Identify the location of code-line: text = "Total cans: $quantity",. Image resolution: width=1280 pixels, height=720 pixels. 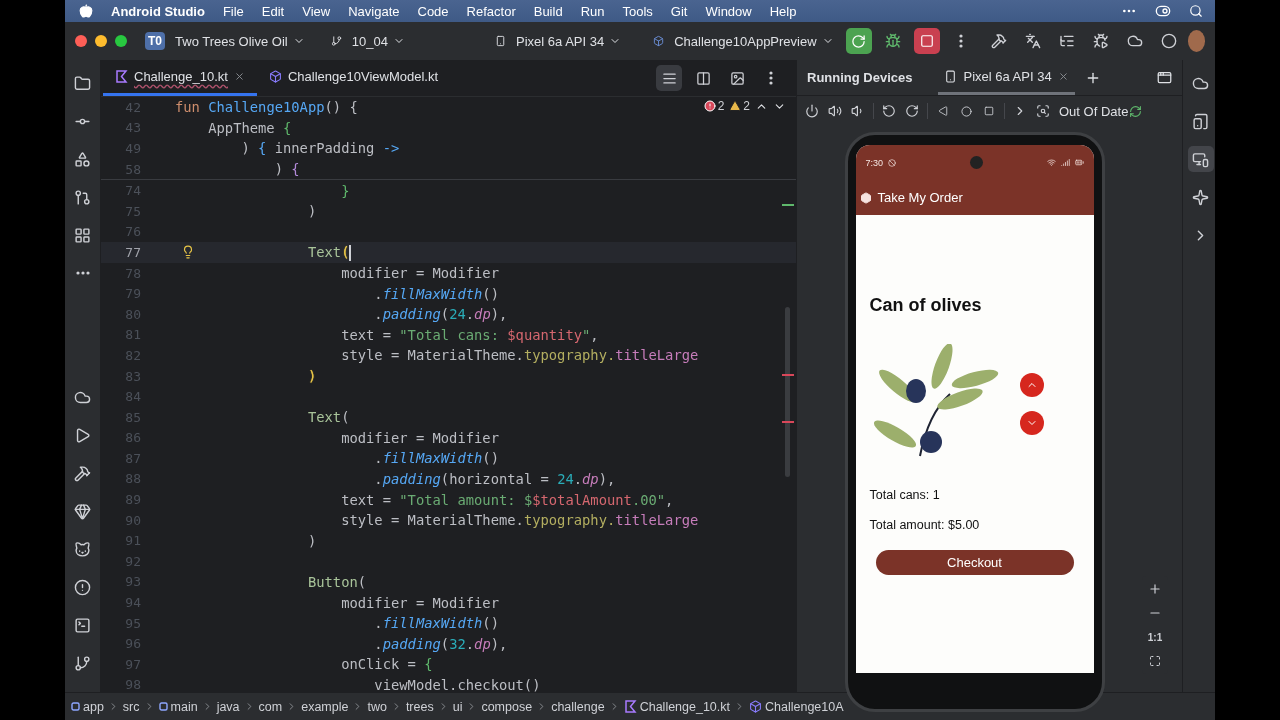
(469, 334).